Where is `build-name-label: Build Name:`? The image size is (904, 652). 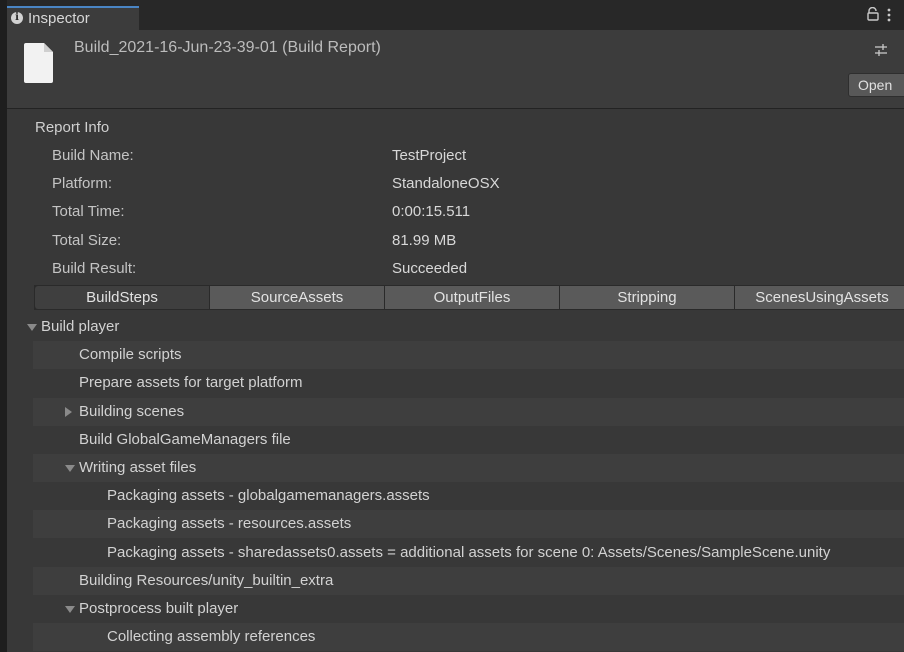 build-name-label: Build Name: is located at coordinates (93, 155).